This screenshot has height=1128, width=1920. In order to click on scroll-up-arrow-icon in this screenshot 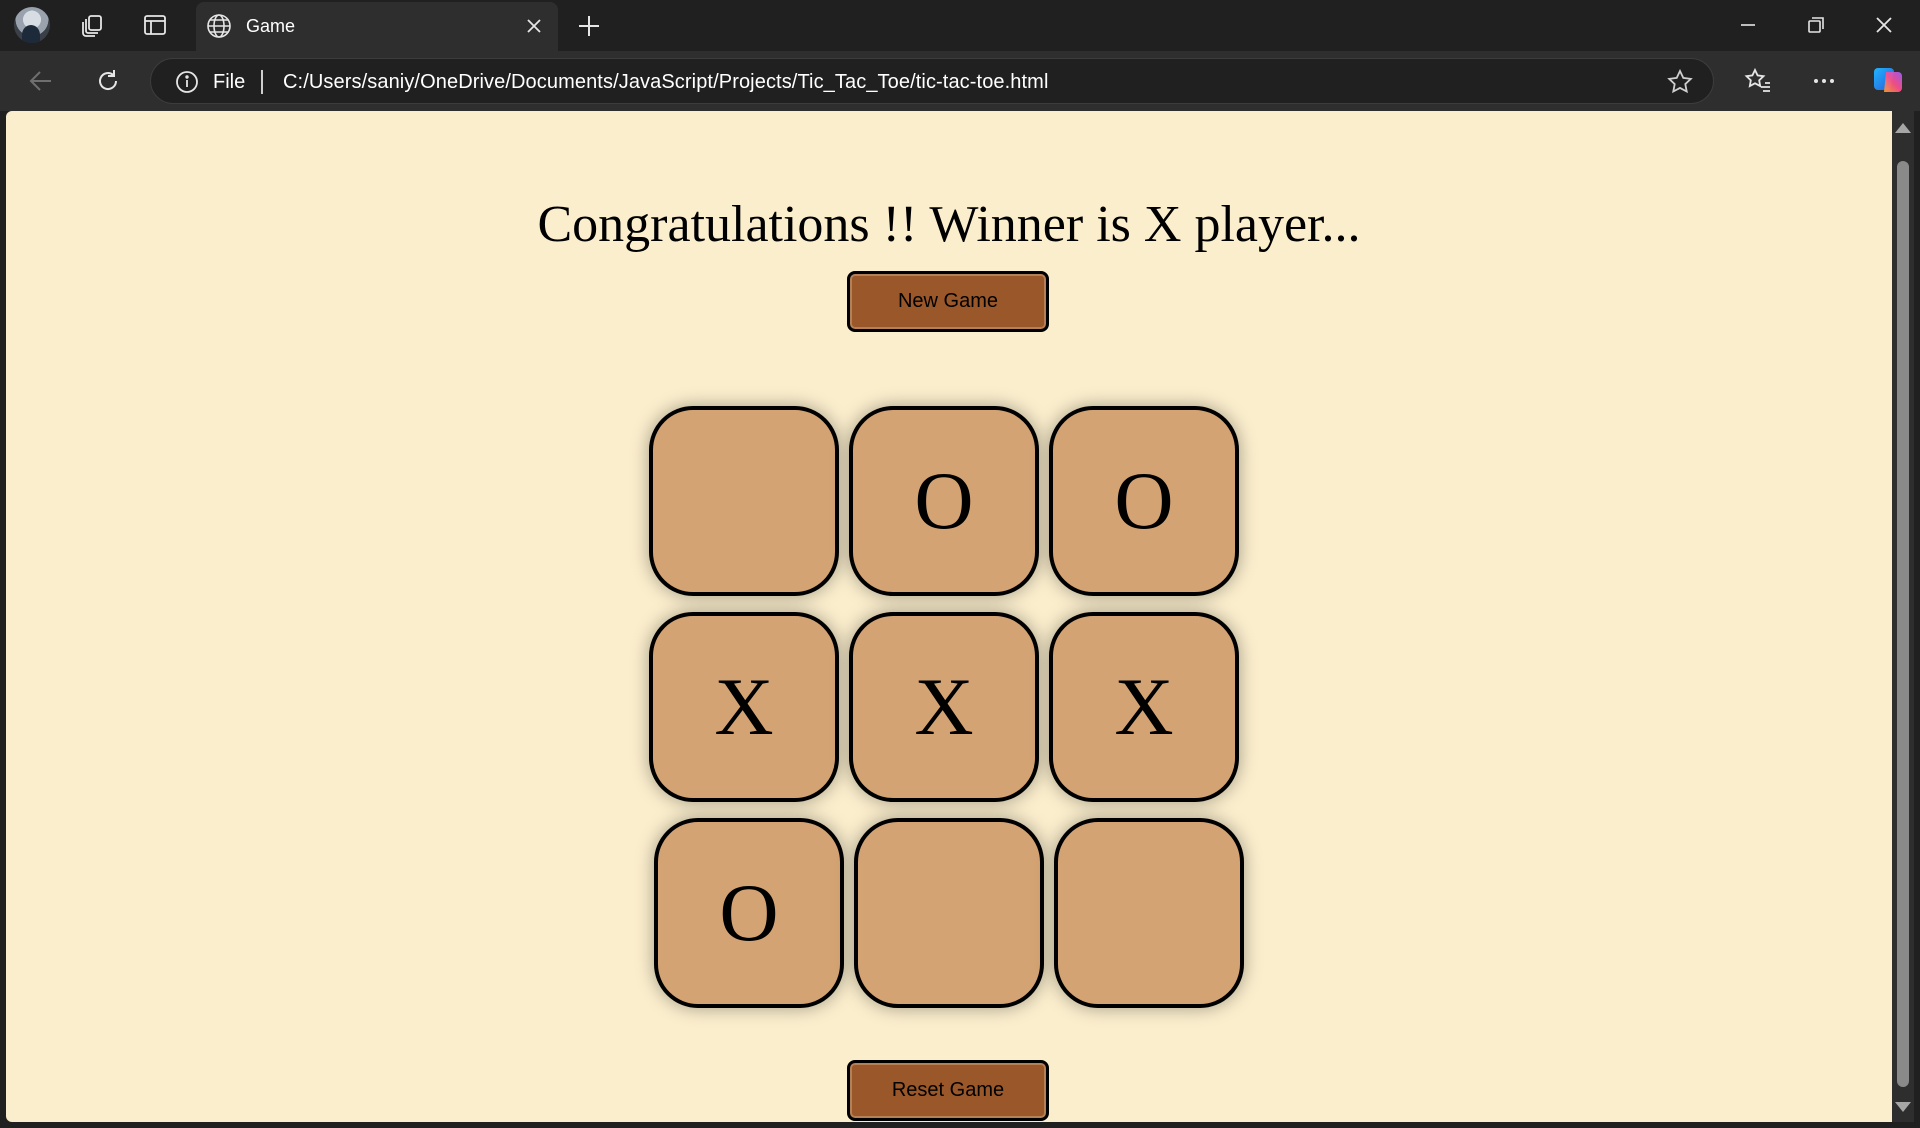, I will do `click(1903, 128)`.